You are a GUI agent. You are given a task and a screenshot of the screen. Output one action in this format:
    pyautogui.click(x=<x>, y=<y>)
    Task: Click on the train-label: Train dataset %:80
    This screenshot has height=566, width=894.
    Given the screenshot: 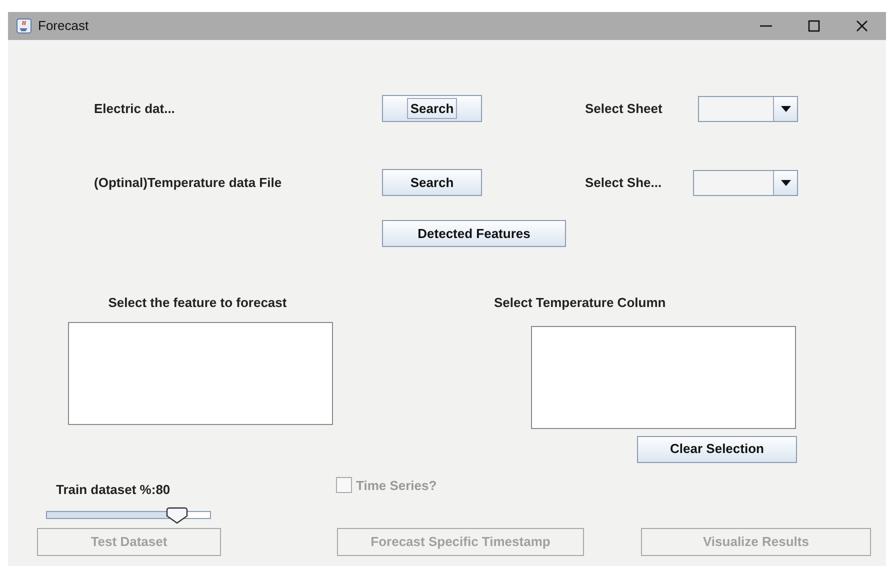 What is the action you would take?
    pyautogui.click(x=114, y=489)
    